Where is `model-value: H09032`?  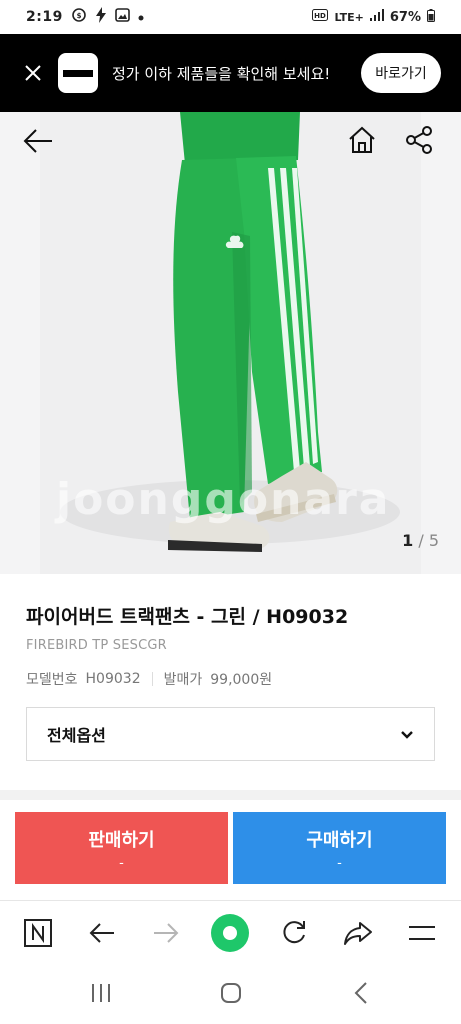 model-value: H09032 is located at coordinates (113, 679).